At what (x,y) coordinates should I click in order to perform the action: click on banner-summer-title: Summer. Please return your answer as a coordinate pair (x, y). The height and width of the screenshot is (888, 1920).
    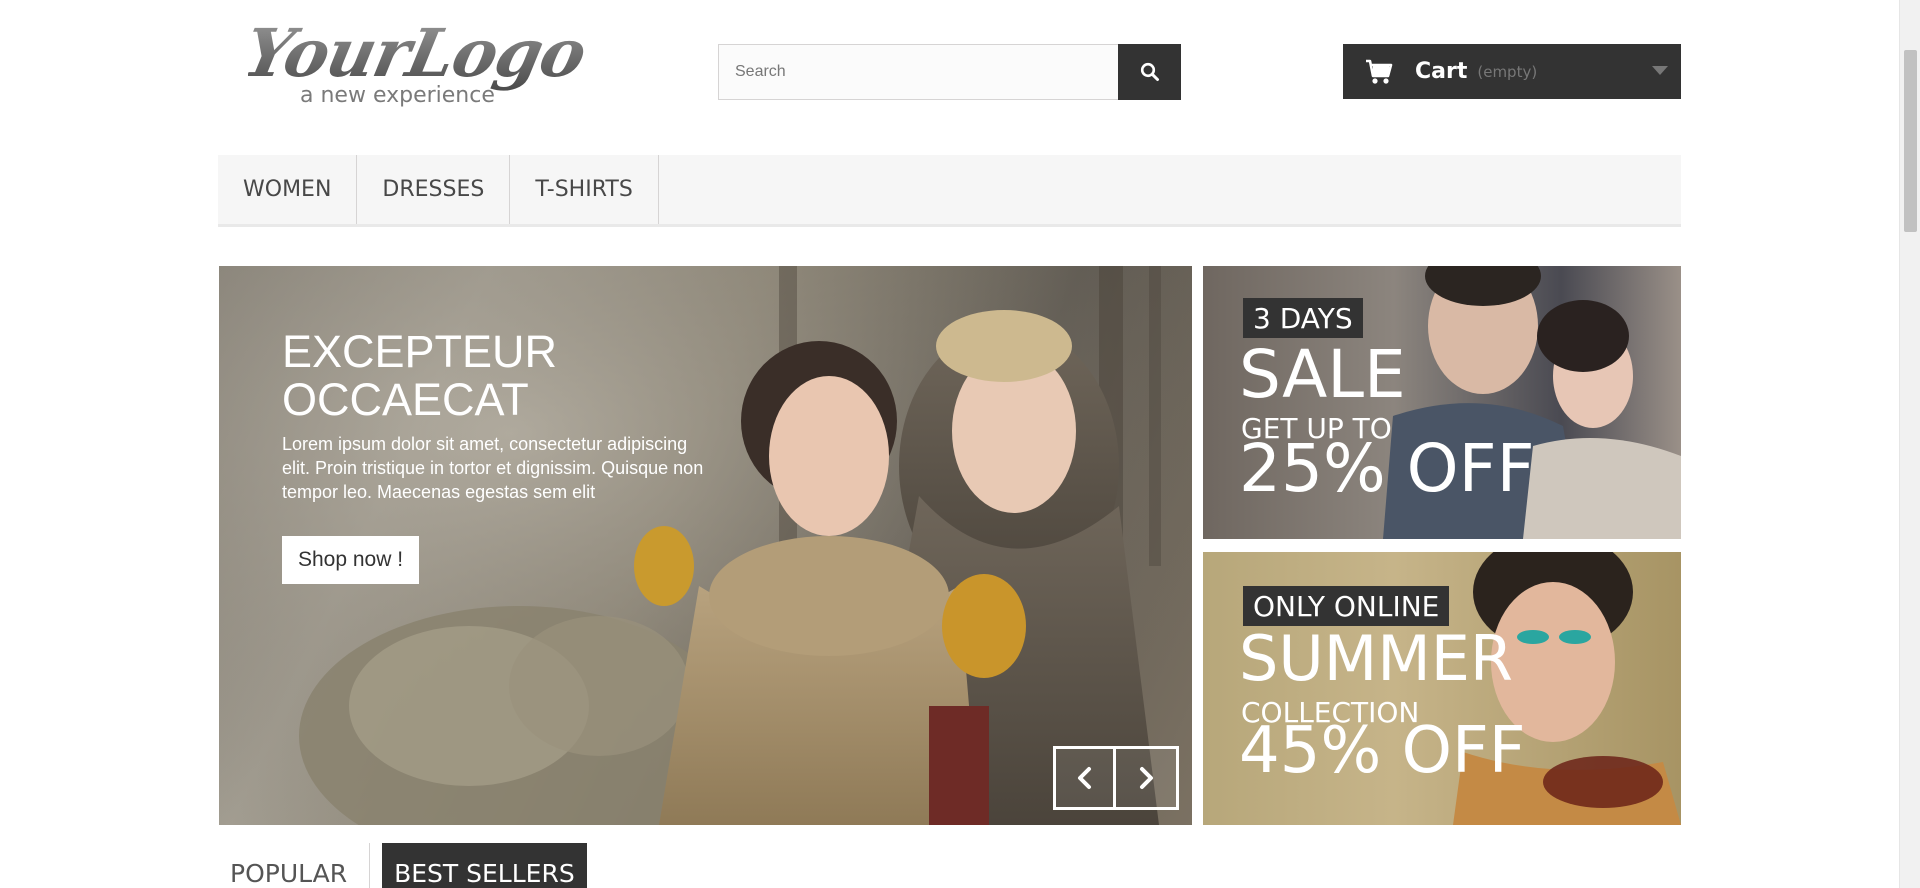
    Looking at the image, I should click on (1376, 658).